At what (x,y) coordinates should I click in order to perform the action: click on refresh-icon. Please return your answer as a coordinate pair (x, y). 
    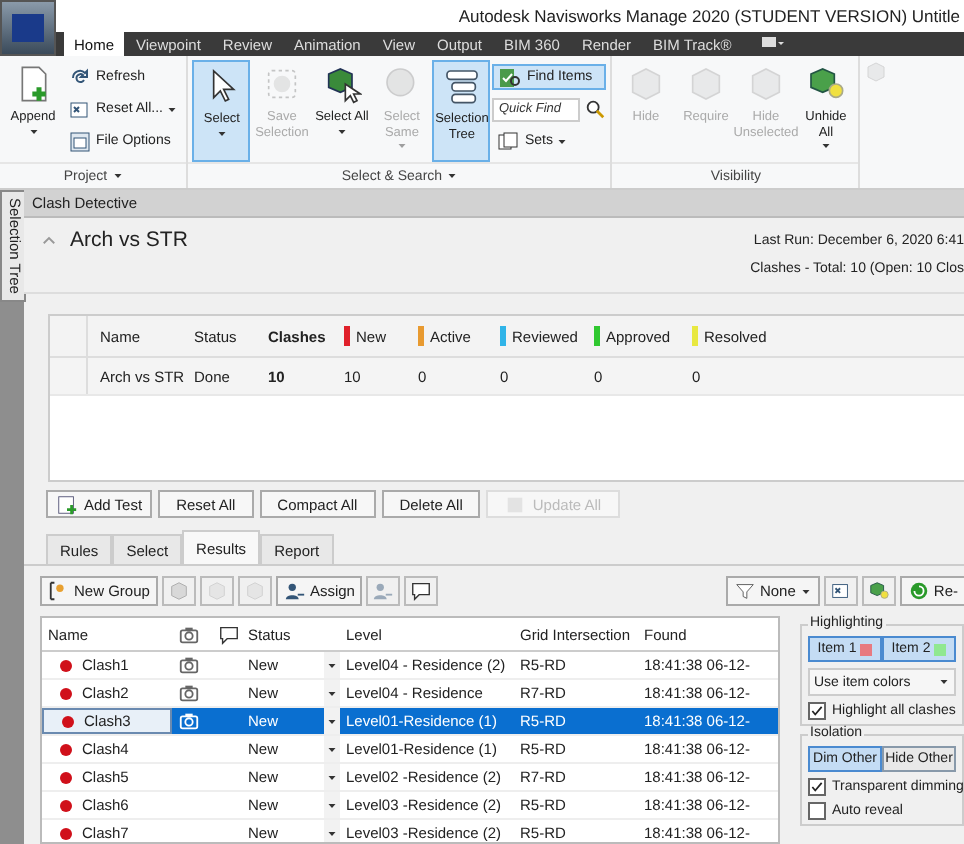
    Looking at the image, I should click on (80, 77).